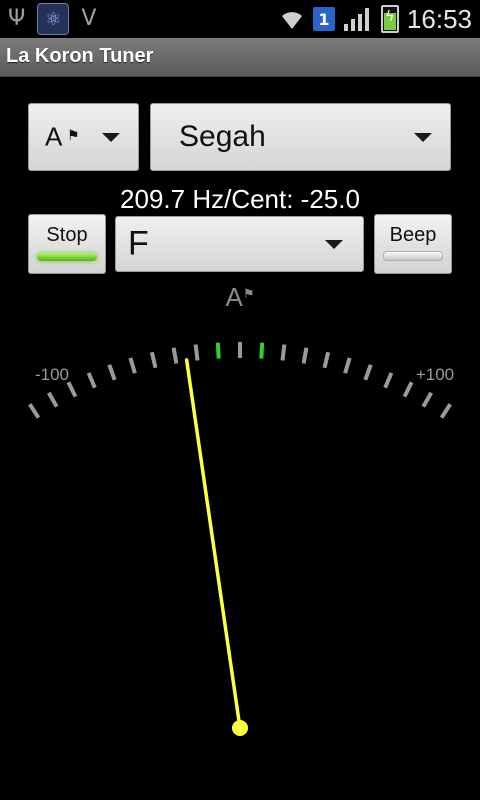 This screenshot has height=800, width=480. Describe the element at coordinates (83, 137) in the screenshot. I see `note-name-select: A ⚑` at that location.